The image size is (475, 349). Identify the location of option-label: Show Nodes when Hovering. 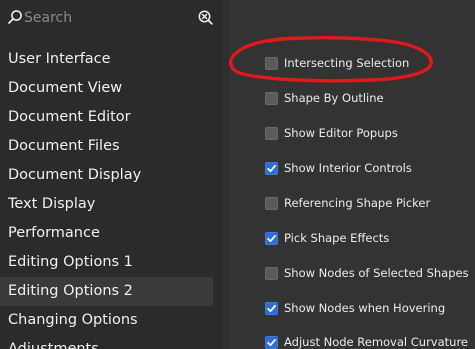
(365, 308).